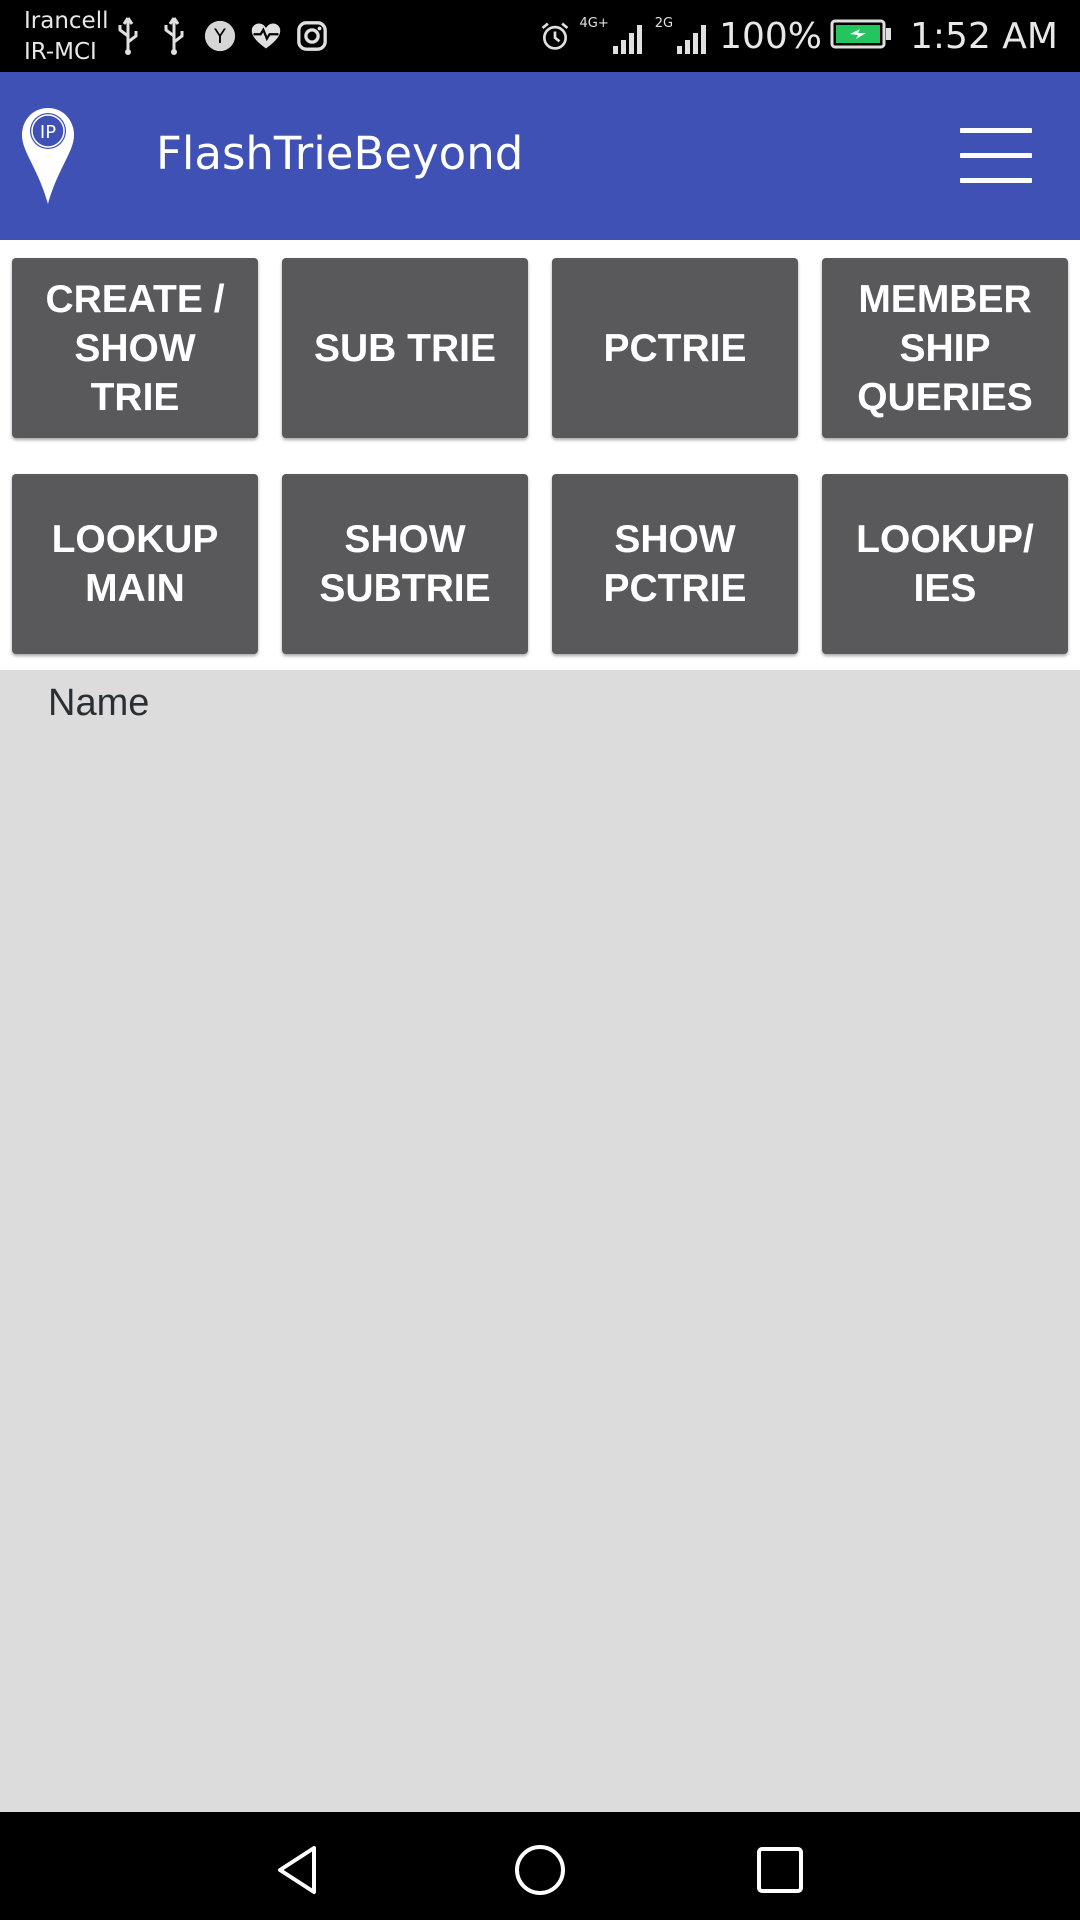 The image size is (1080, 1920). I want to click on recents-icon, so click(780, 1870).